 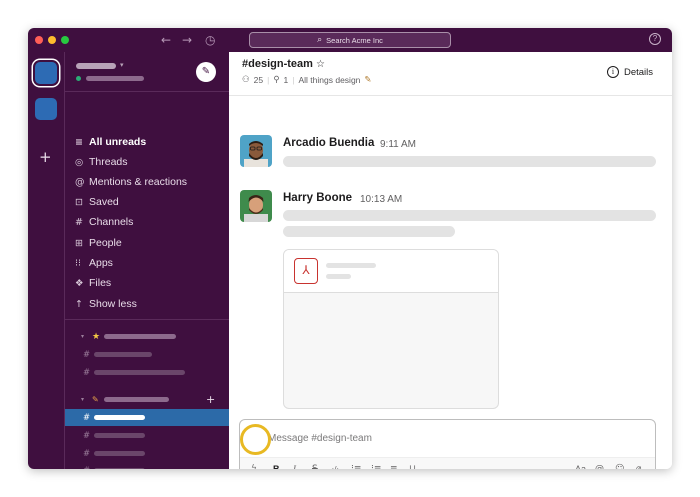 I want to click on shortcut-highlight-ring, so click(x=255, y=439).